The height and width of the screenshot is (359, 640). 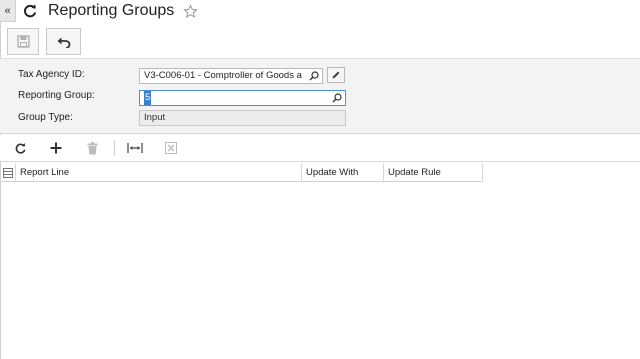 I want to click on row-selector-header, so click(x=8, y=172).